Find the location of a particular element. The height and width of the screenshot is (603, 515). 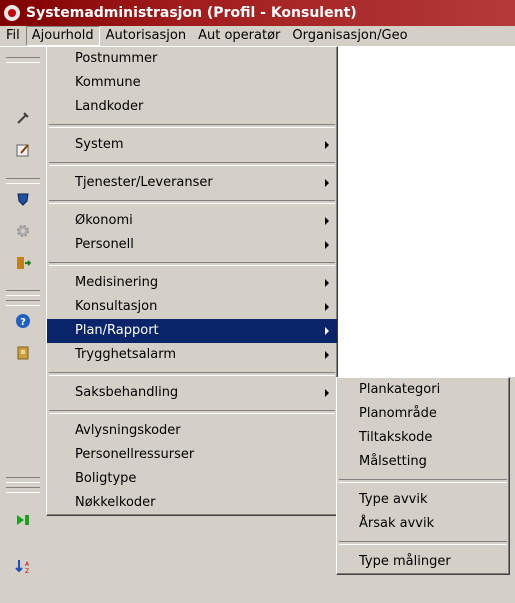

sort-icon: AZ is located at coordinates (23, 566).